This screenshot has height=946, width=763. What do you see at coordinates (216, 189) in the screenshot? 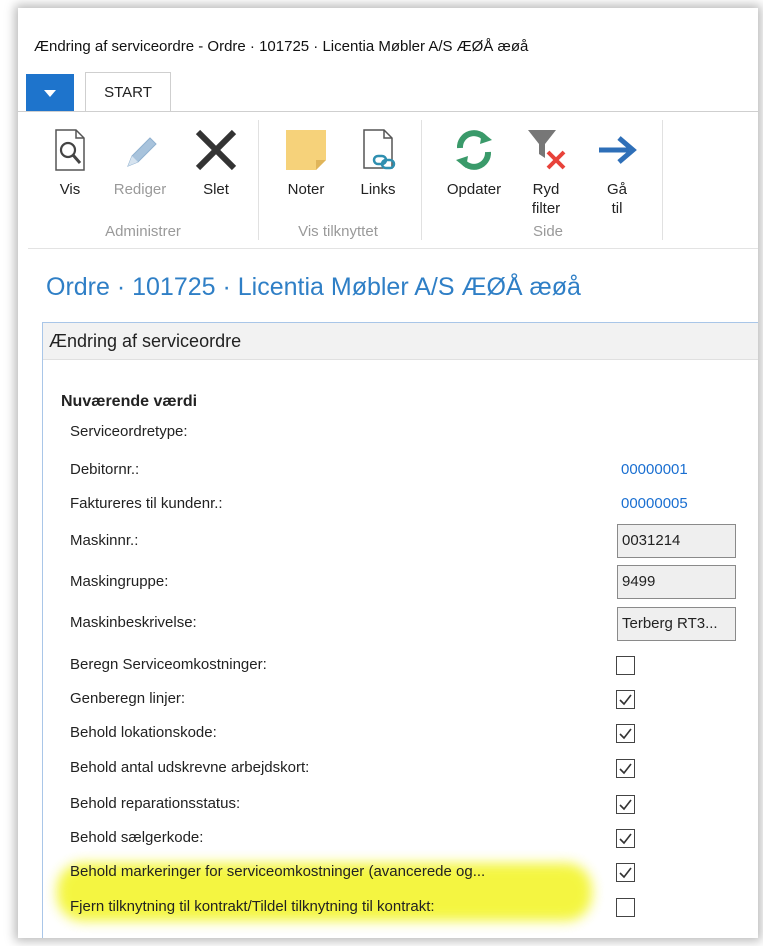
I see `delete-button-label: Slet` at bounding box center [216, 189].